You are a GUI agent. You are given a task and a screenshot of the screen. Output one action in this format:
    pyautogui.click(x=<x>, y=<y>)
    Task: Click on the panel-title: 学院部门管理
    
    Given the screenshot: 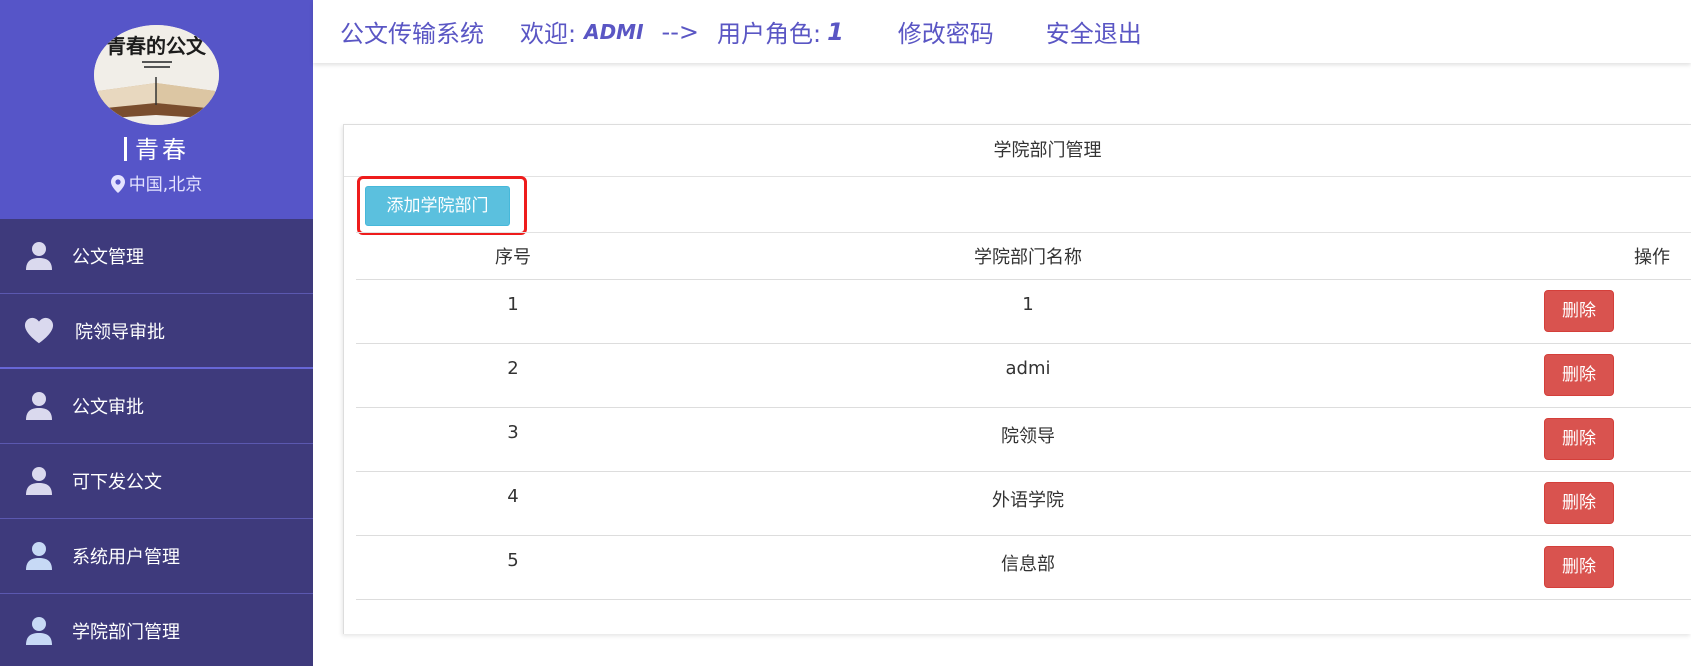 What is the action you would take?
    pyautogui.click(x=1017, y=151)
    